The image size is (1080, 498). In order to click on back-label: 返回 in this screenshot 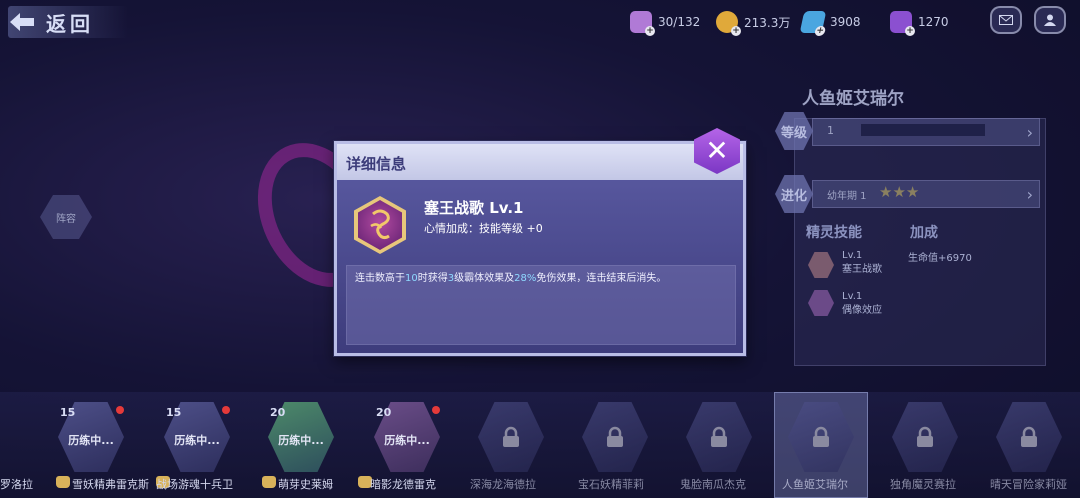, I will do `click(70, 23)`.